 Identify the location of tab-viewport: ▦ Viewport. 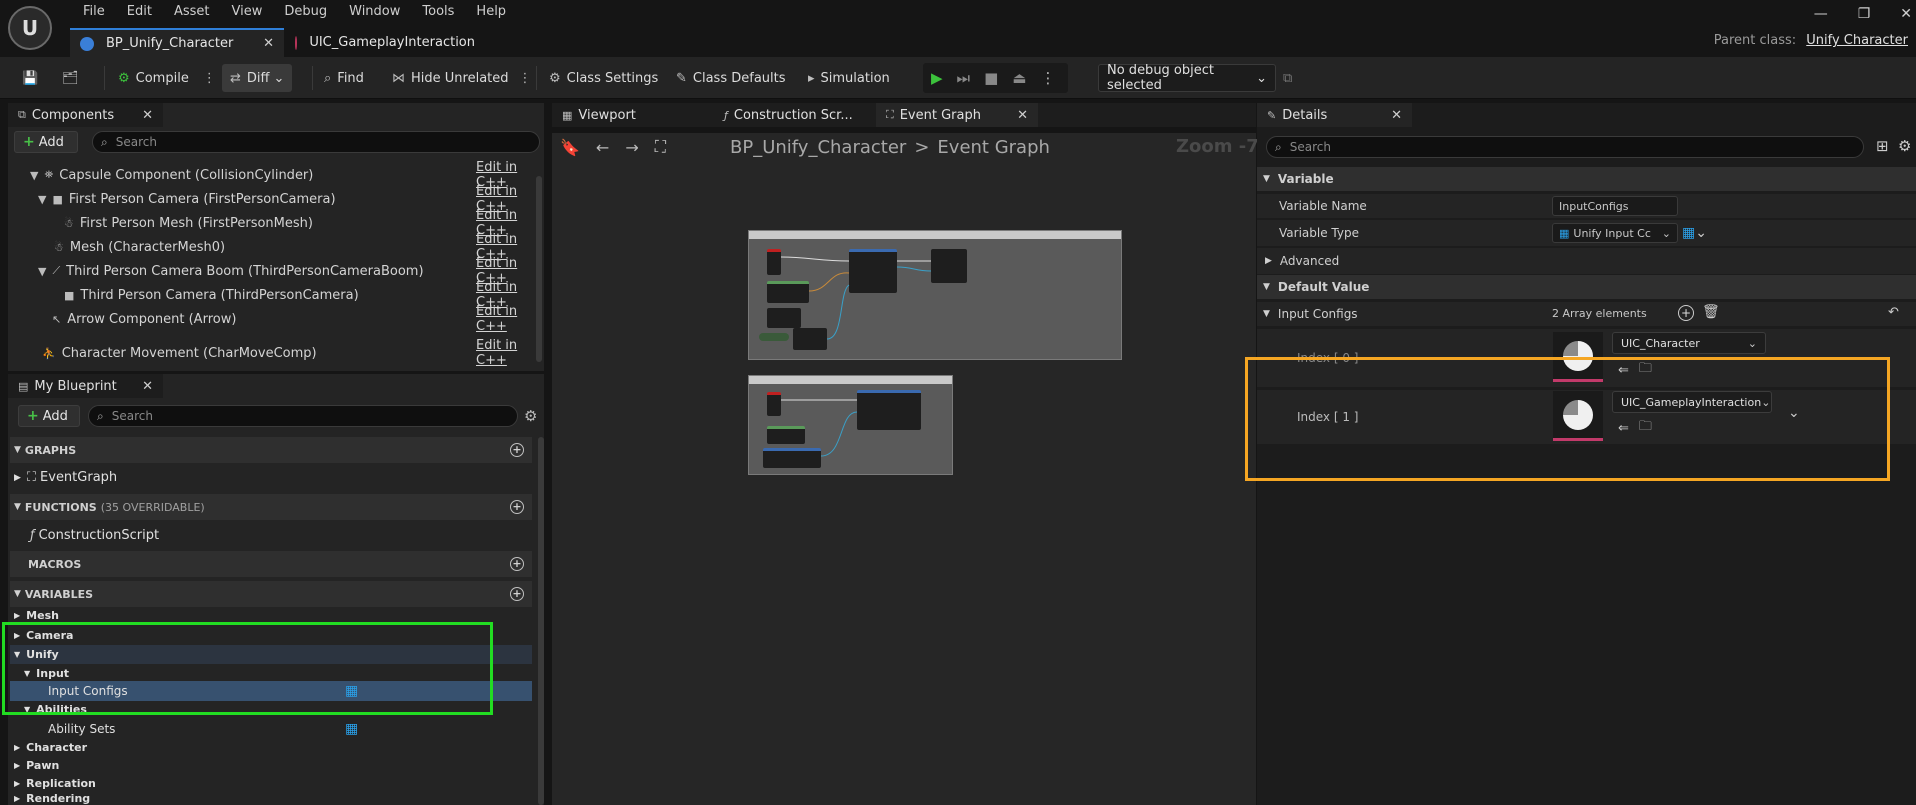
(632, 115).